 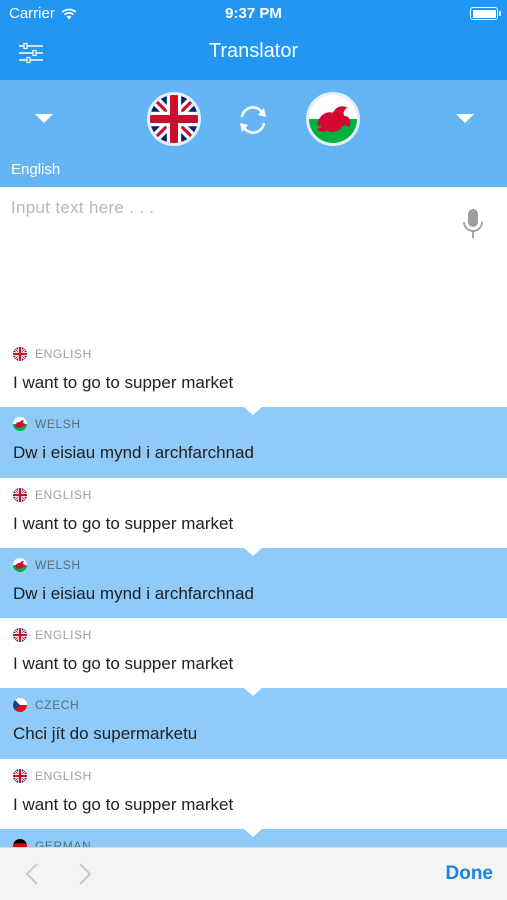 What do you see at coordinates (36, 169) in the screenshot?
I see `source-language-label: English` at bounding box center [36, 169].